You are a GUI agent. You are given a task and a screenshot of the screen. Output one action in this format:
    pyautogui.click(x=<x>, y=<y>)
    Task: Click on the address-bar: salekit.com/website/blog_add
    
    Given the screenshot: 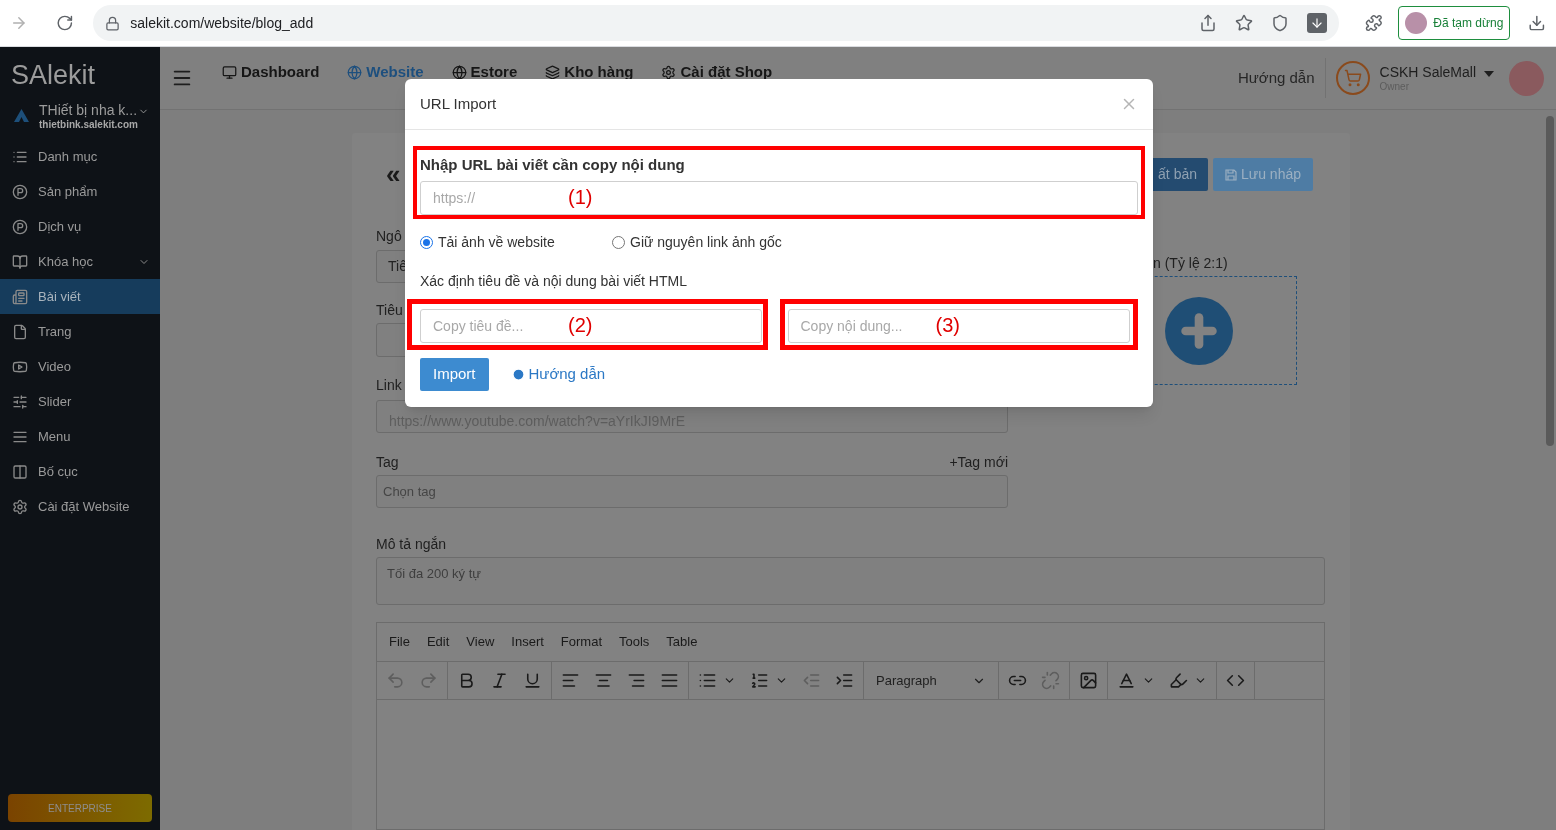 What is the action you would take?
    pyautogui.click(x=716, y=23)
    